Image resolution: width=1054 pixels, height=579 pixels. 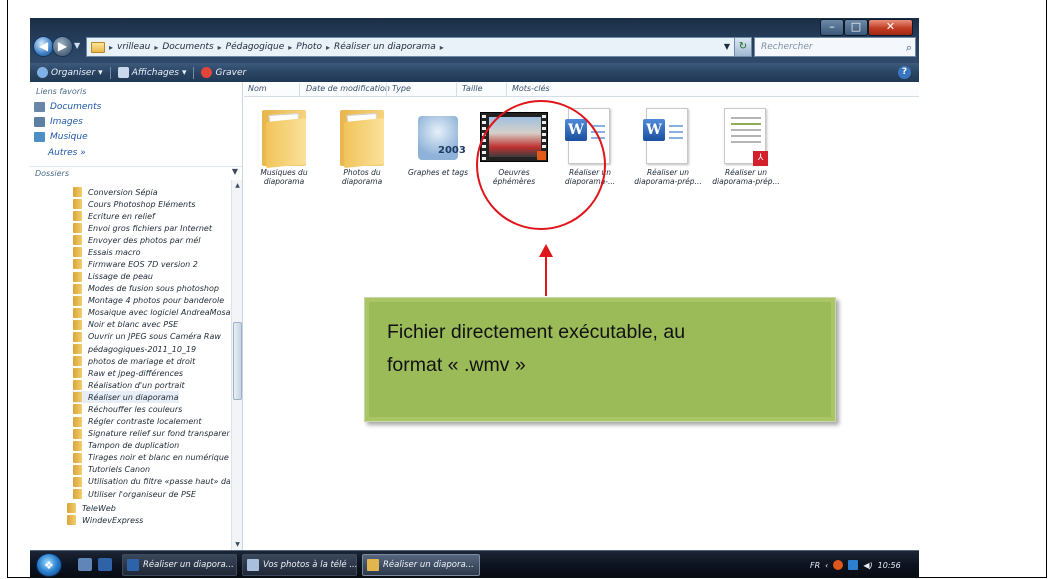 What do you see at coordinates (385, 47) in the screenshot?
I see `breadcrumb-realiser-diaporama: Réaliser un diaporama` at bounding box center [385, 47].